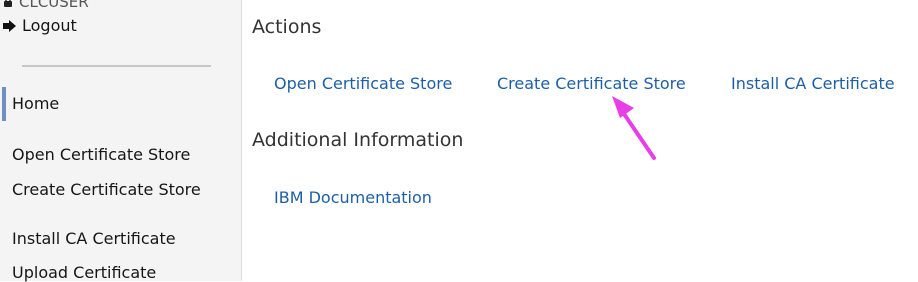 Image resolution: width=918 pixels, height=282 pixels. I want to click on sidebar-item-upload-certificate: Upload Certificate, so click(84, 272).